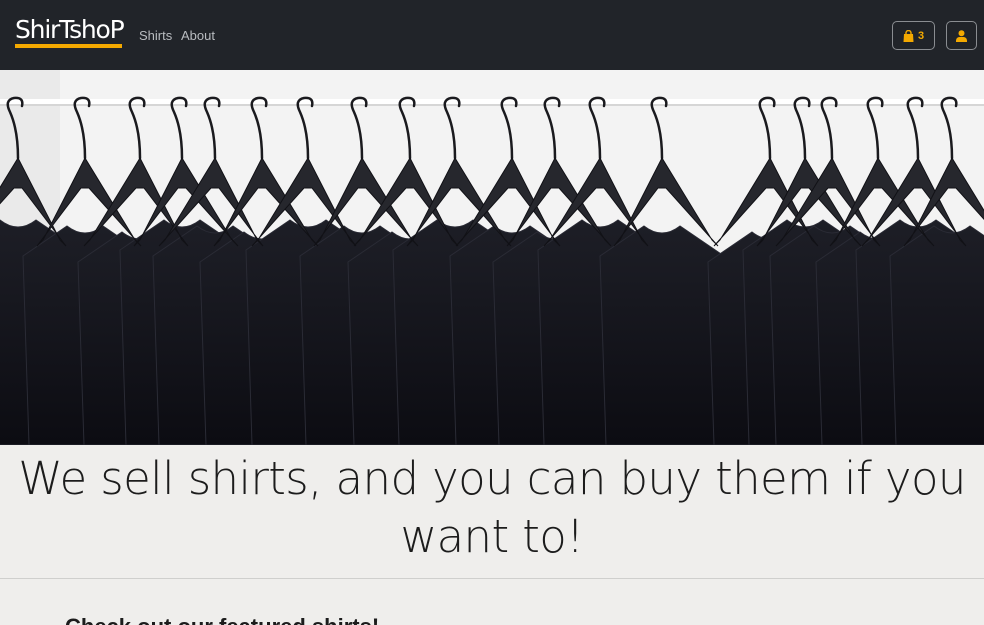 Image resolution: width=984 pixels, height=625 pixels. Describe the element at coordinates (155, 36) in the screenshot. I see `nav-link-shirts: Shirts` at that location.